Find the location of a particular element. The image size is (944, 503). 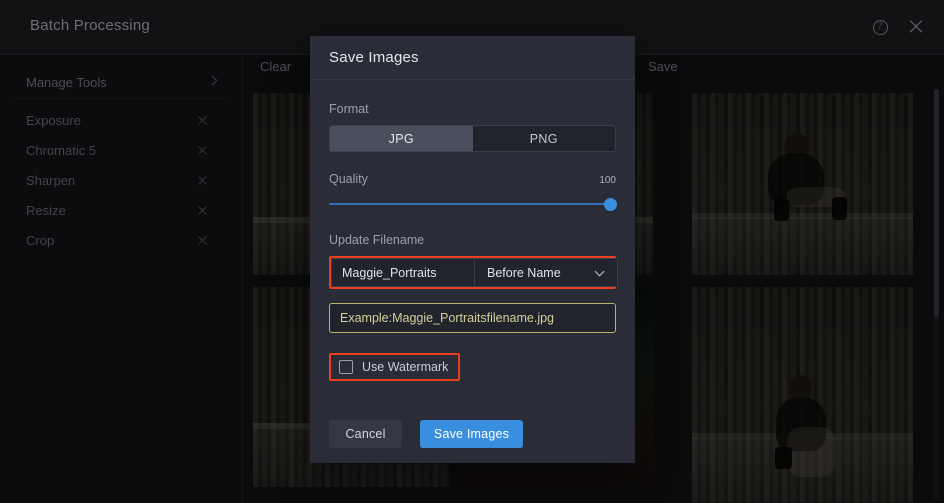

update-filename-row: Maggie_Portraits Before Name is located at coordinates (474, 272).